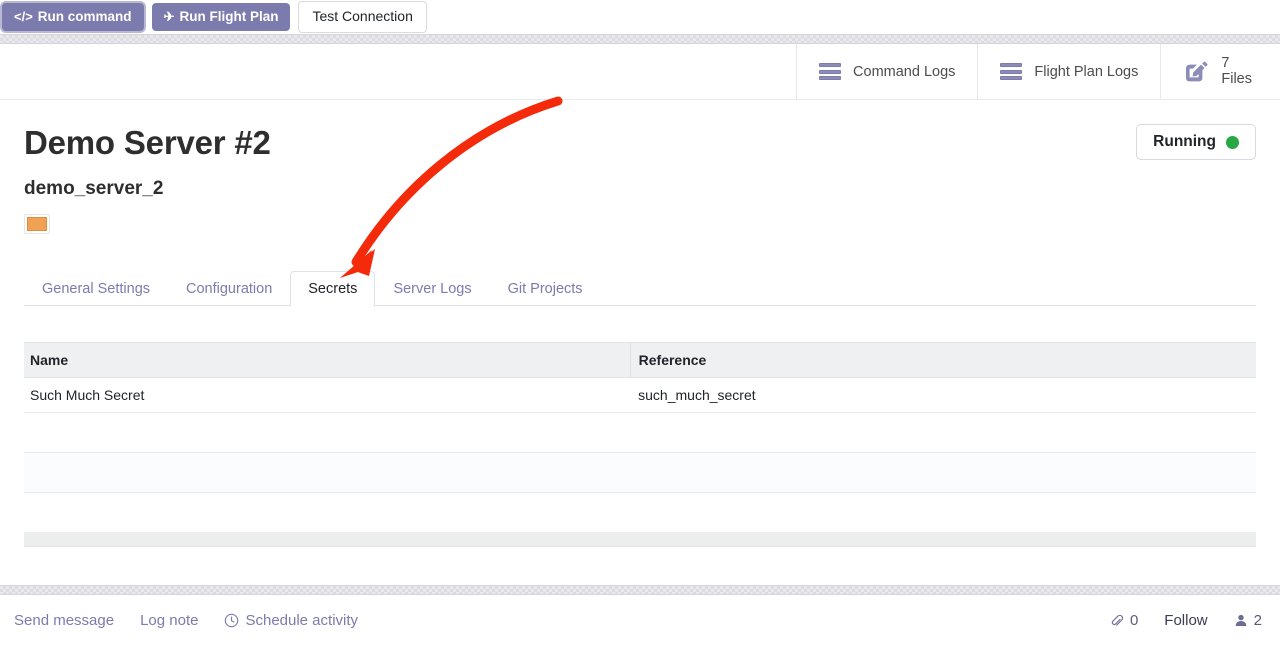 The image size is (1280, 646). What do you see at coordinates (229, 16) in the screenshot?
I see `run-flight-plan-label: Run Flight Plan` at bounding box center [229, 16].